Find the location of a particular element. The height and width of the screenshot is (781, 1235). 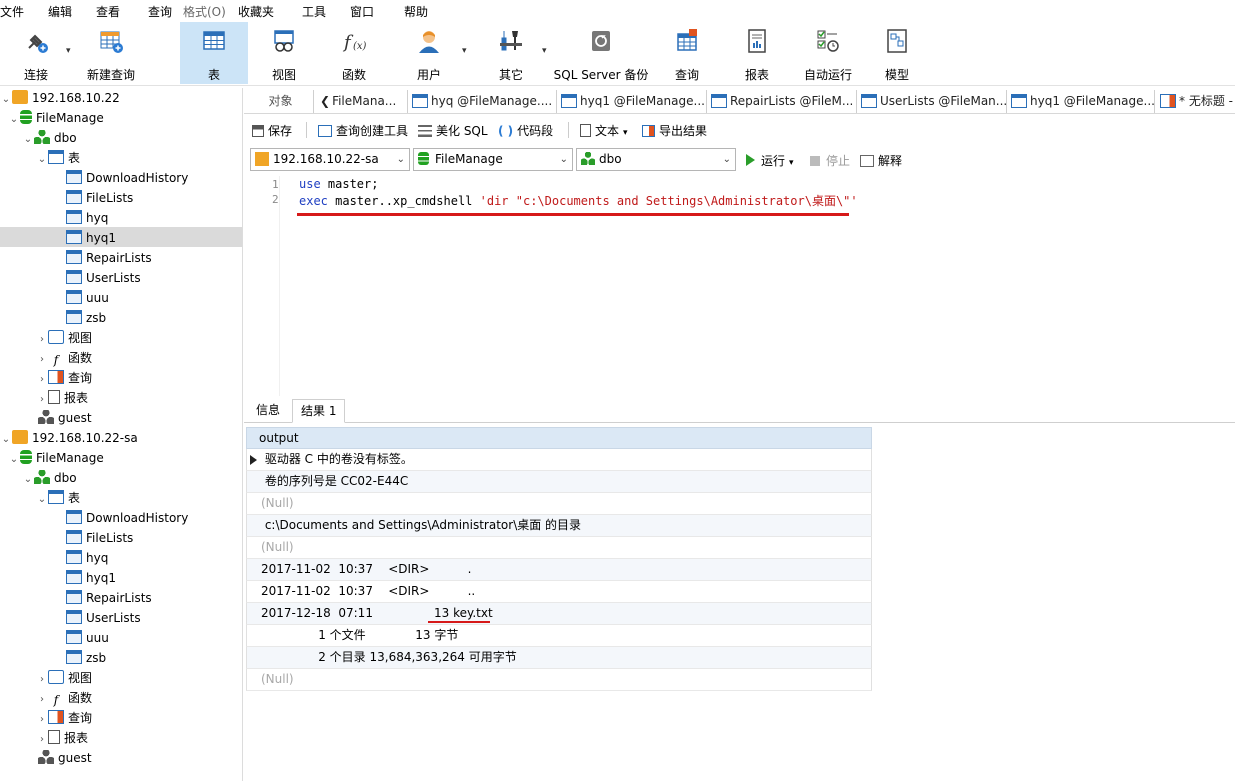

text-mode-button: 文本 ▾ is located at coordinates (604, 130).